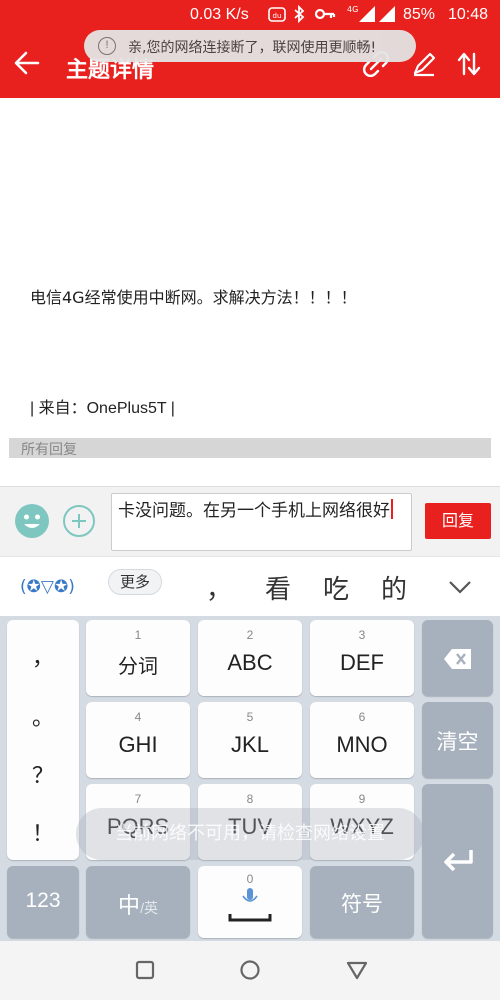 This screenshot has width=500, height=1000. Describe the element at coordinates (362, 717) in the screenshot. I see `key-6-num: 6` at that location.